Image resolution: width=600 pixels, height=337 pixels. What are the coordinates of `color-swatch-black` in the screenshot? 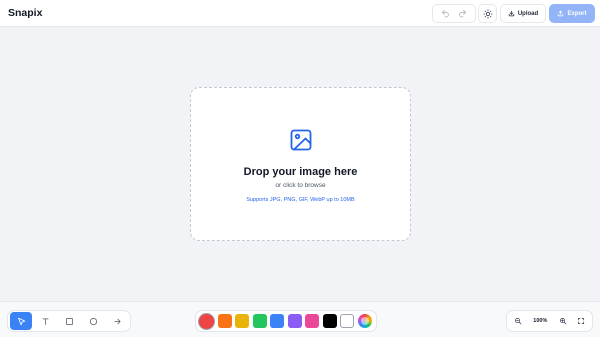 It's located at (329, 321).